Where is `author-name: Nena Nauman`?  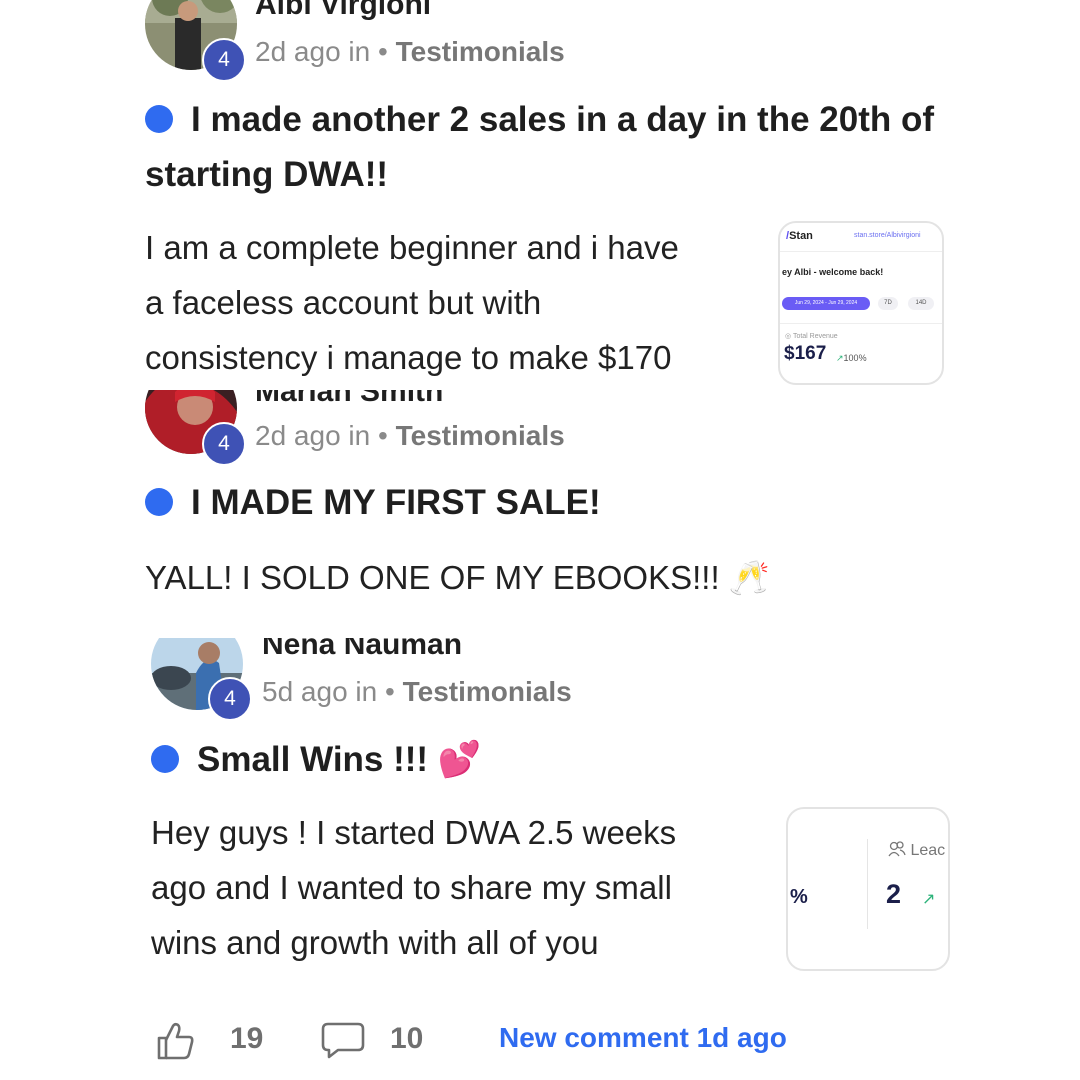
author-name: Nena Nauman is located at coordinates (362, 650).